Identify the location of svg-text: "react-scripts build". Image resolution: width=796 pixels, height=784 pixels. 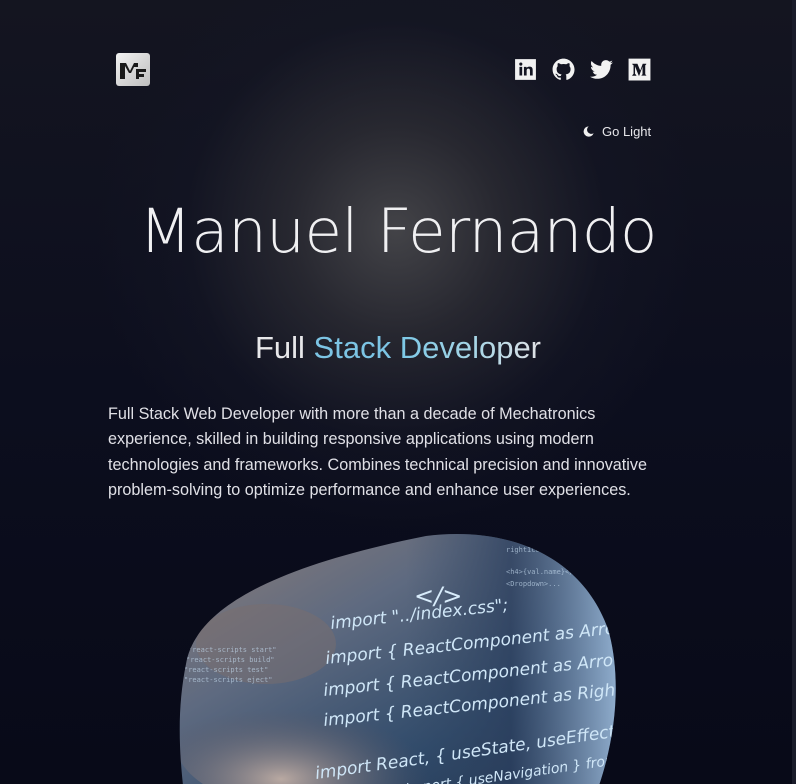
(230, 660).